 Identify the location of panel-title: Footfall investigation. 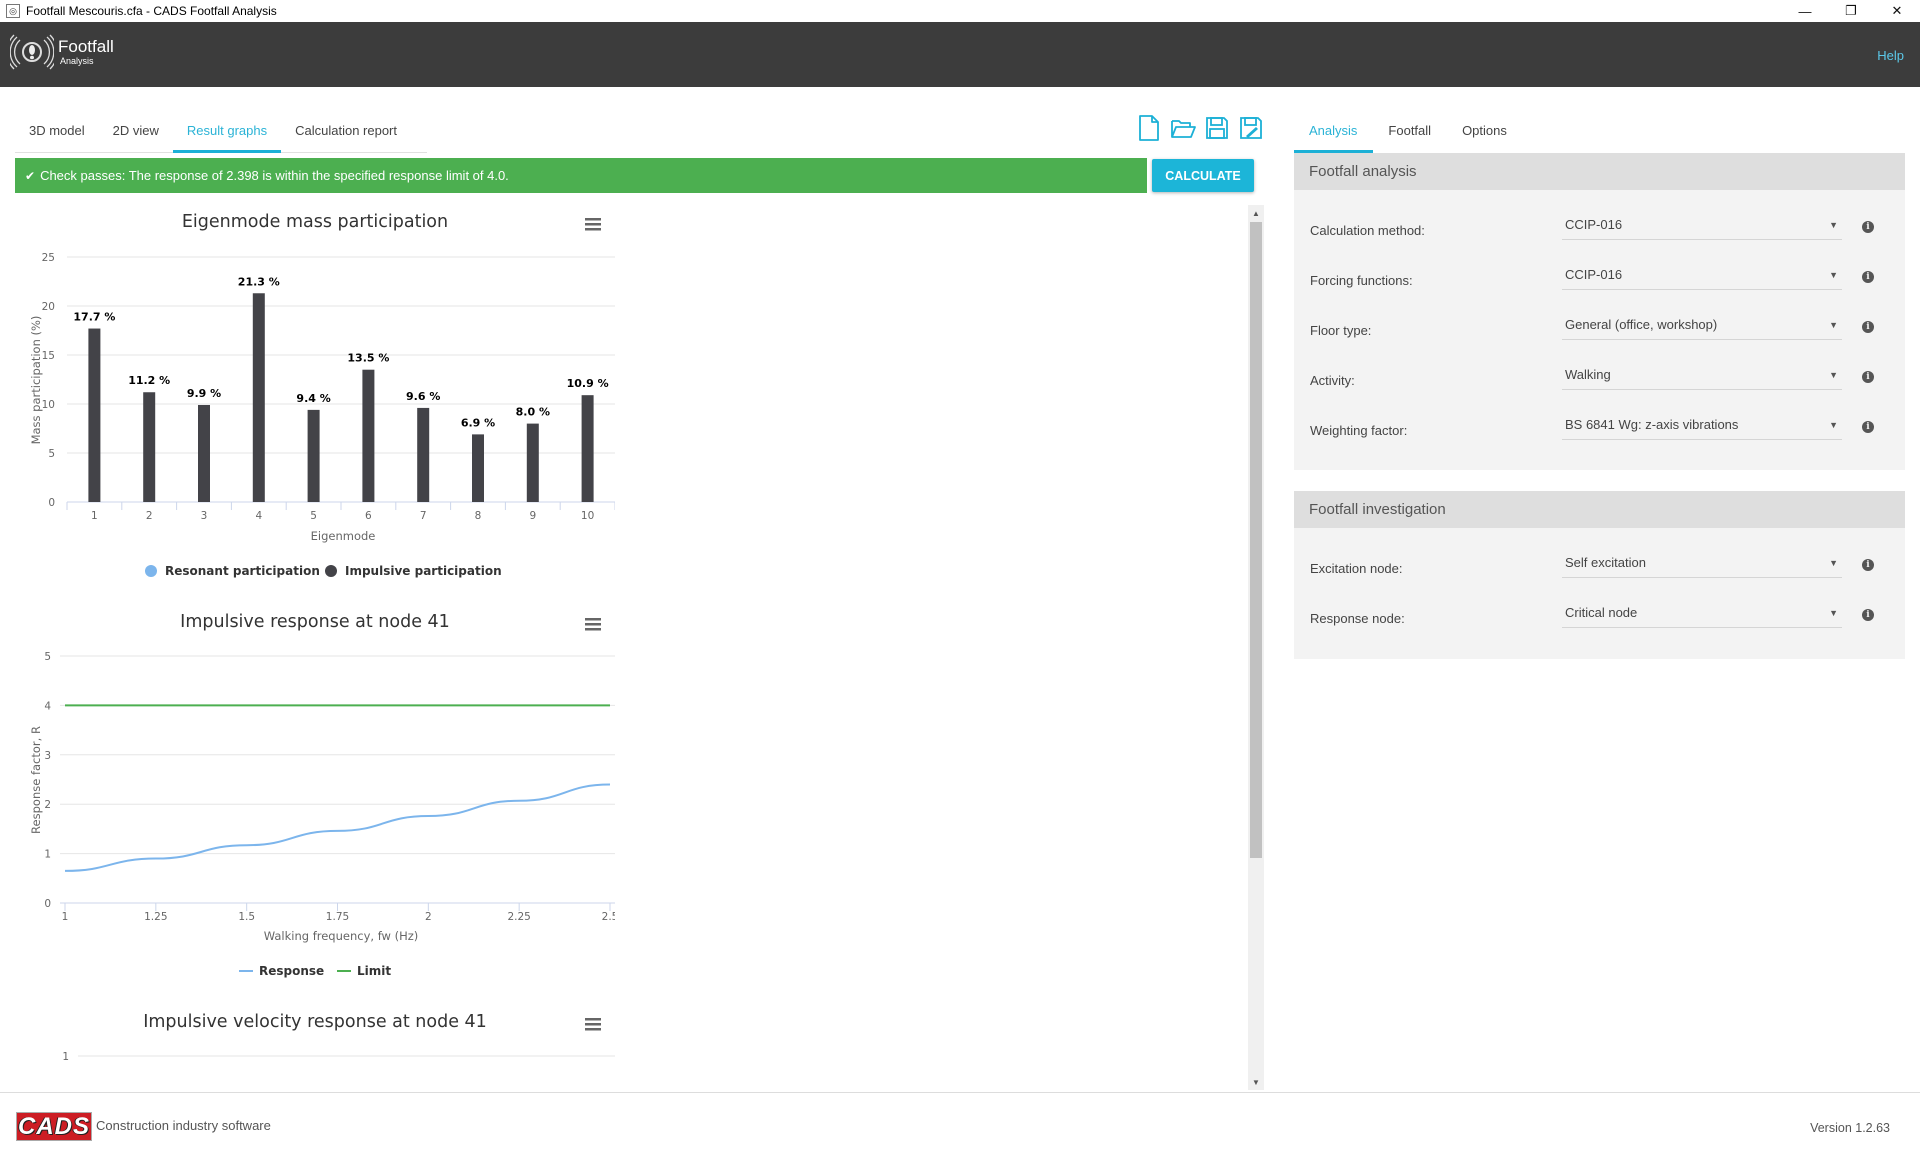
(1599, 509).